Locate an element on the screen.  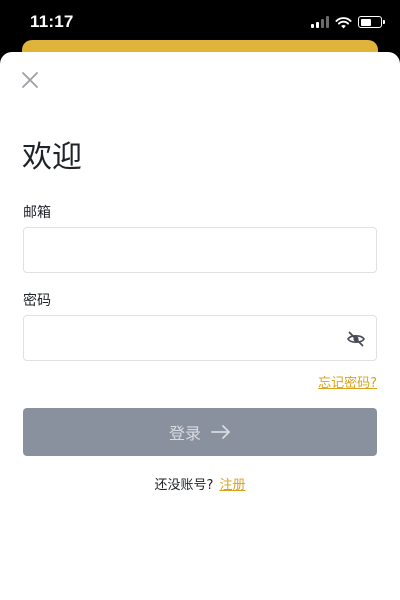
status-icons is located at coordinates (348, 22).